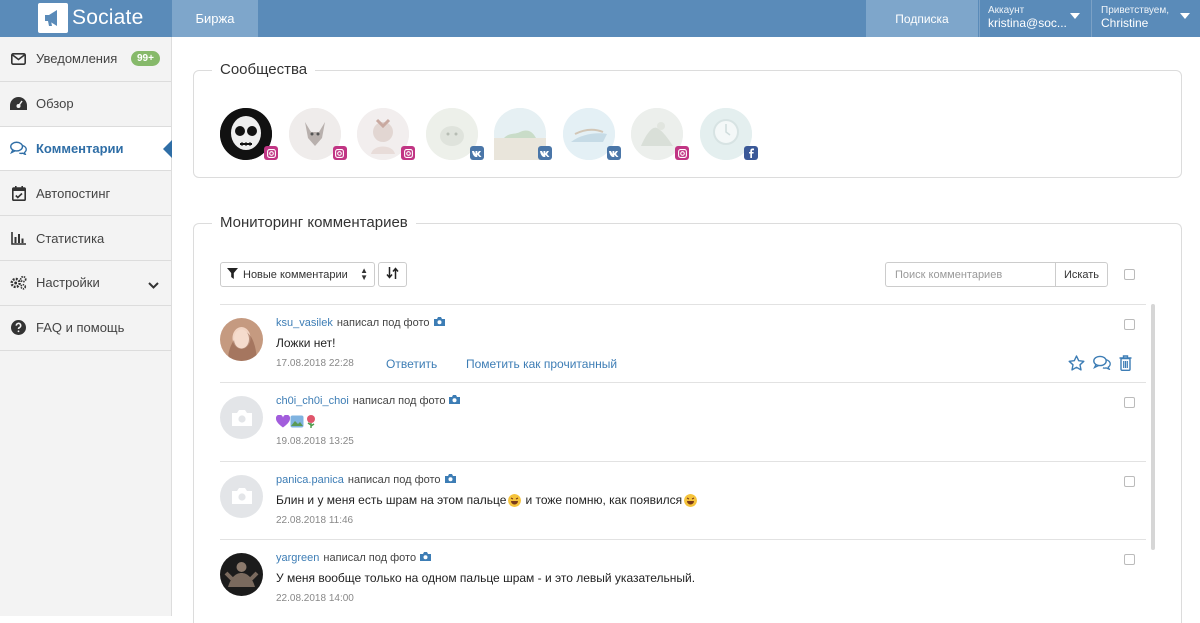 The image size is (1200, 623). I want to click on select-arrows-icon: ▲ ▼, so click(364, 274).